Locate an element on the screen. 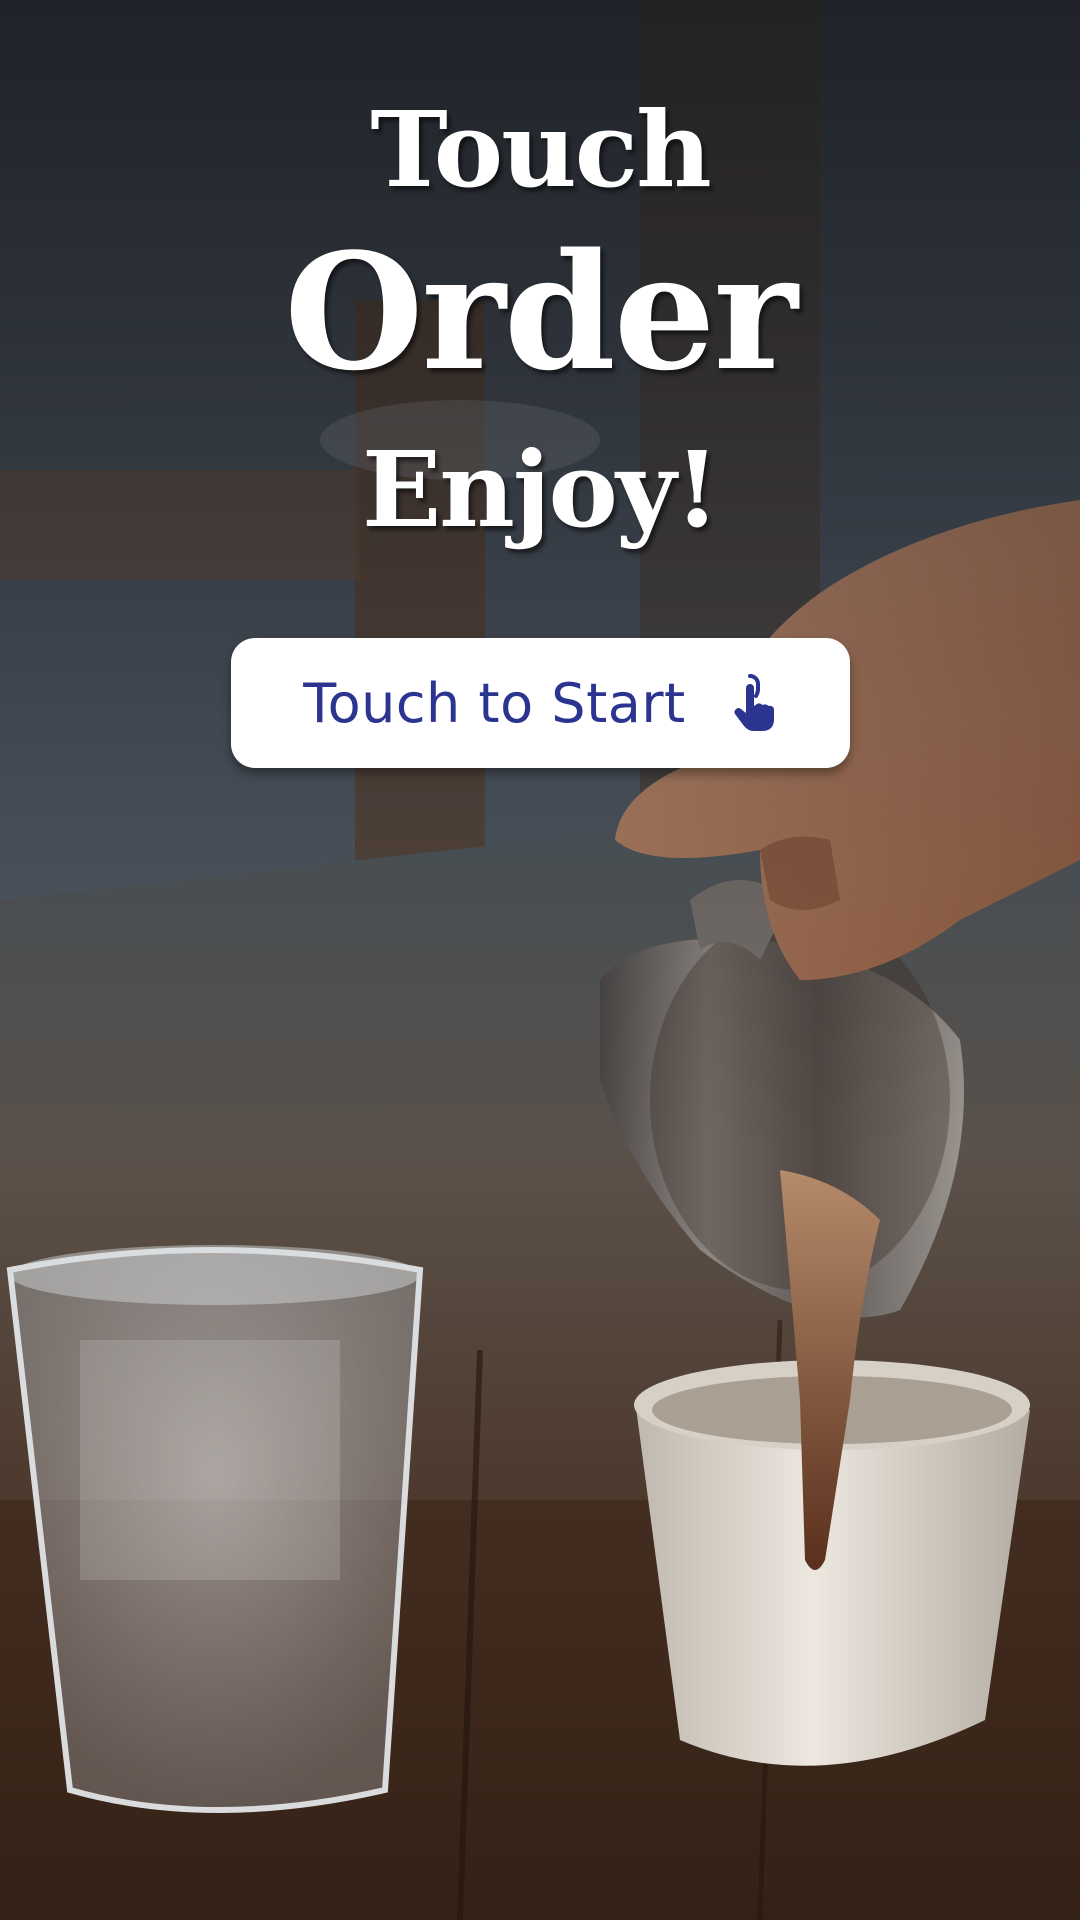  touch-to-start-button: Touch to Start is located at coordinates (540, 703).